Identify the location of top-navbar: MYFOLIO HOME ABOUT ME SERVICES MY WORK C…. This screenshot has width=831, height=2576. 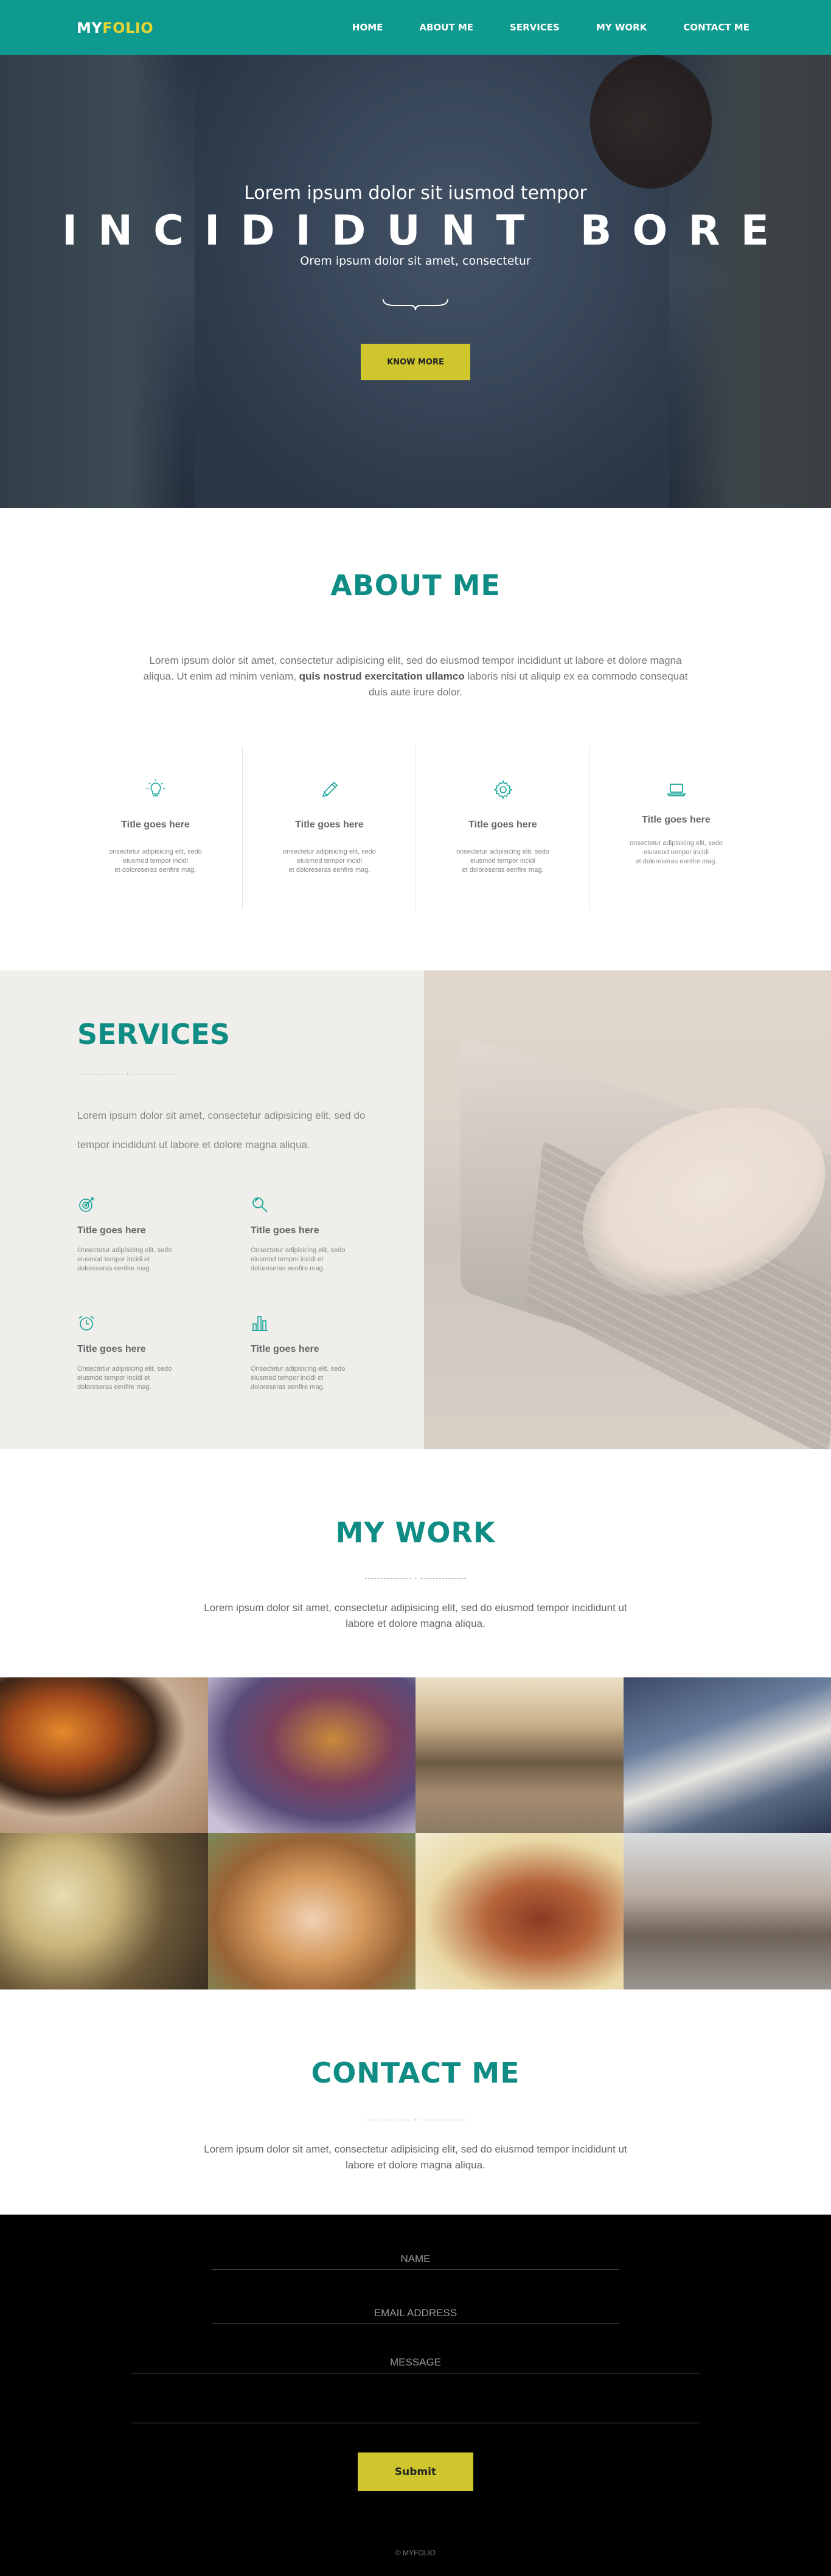
(415, 27).